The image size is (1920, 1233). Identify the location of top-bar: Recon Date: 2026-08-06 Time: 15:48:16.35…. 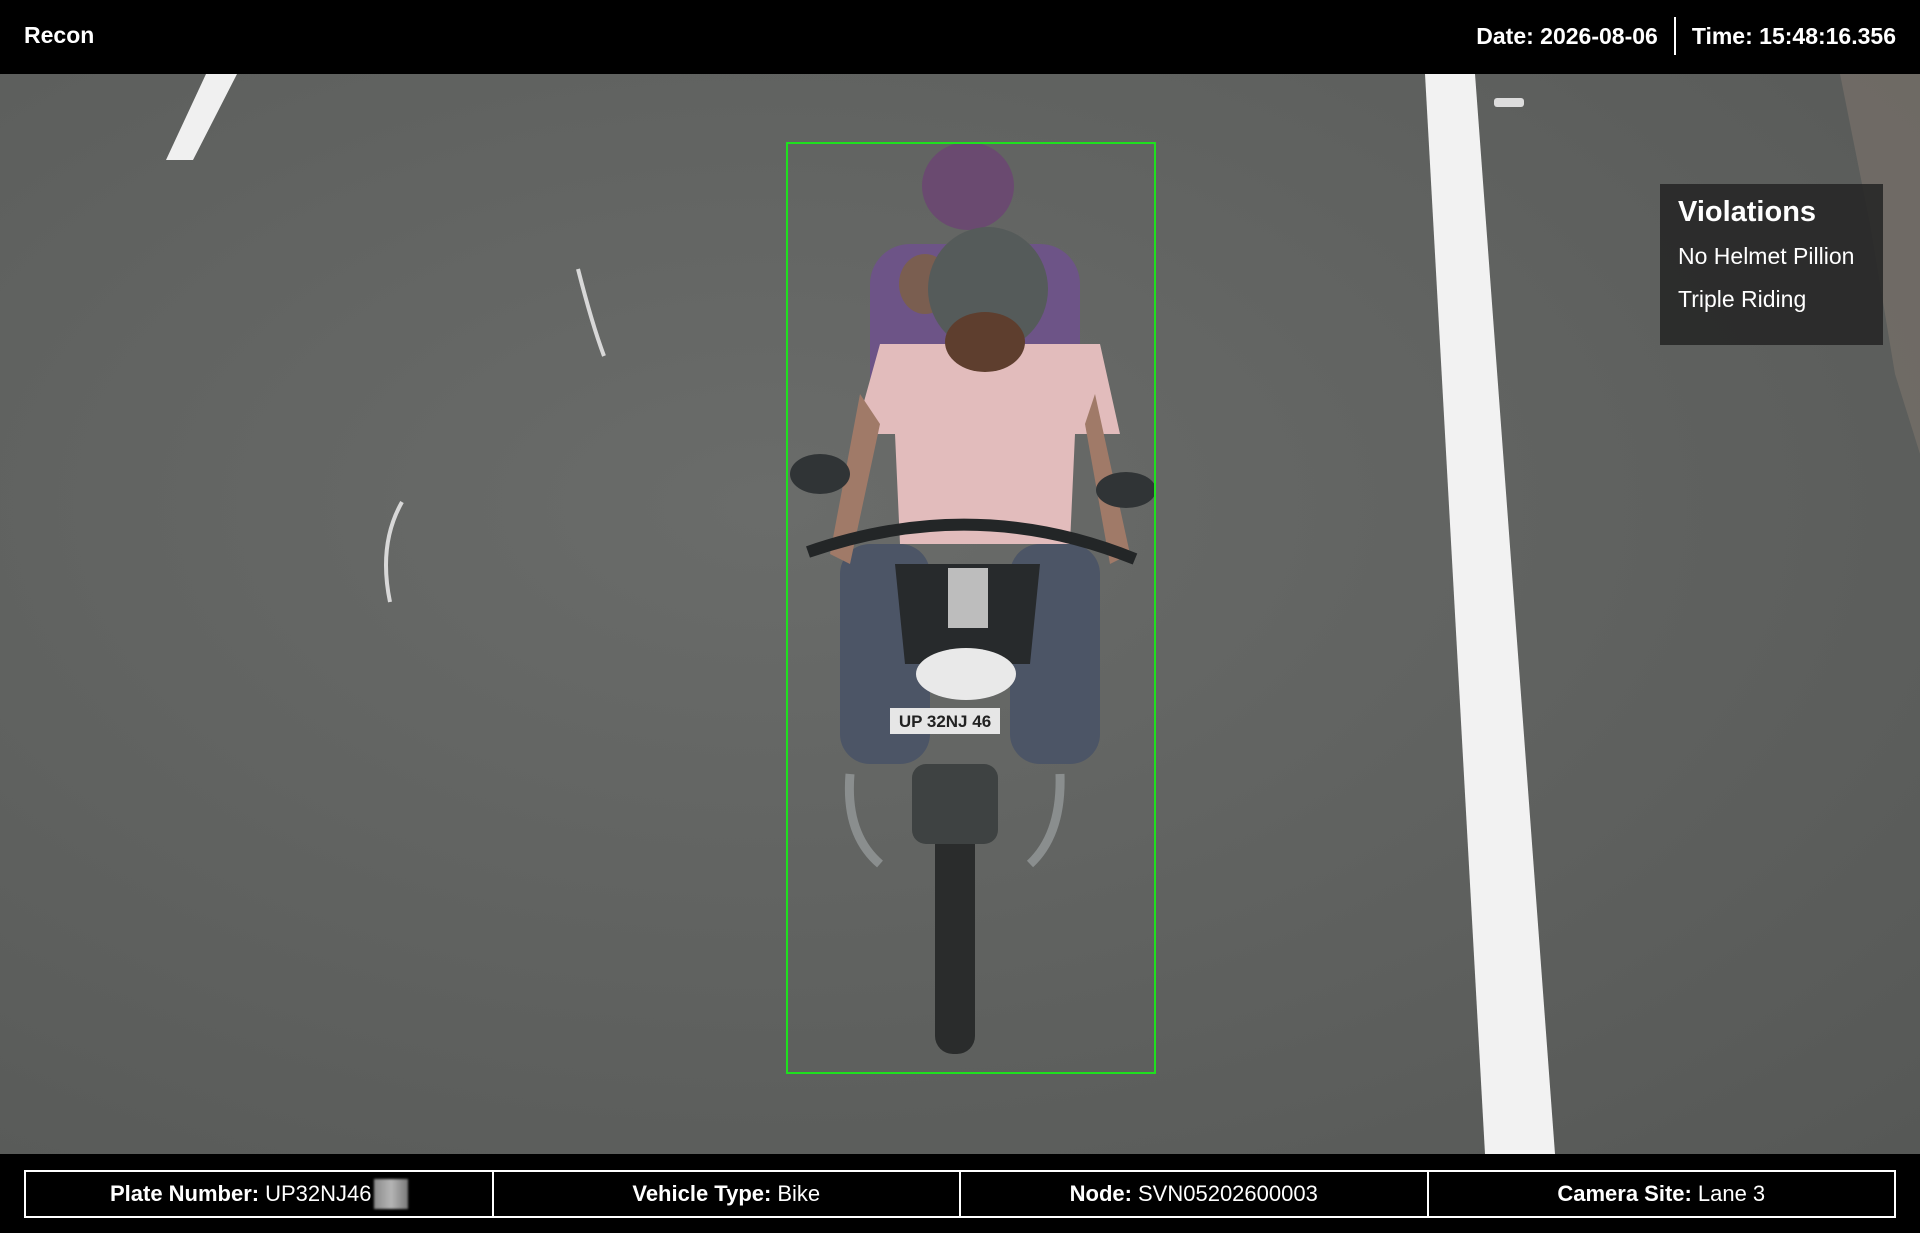
(960, 37).